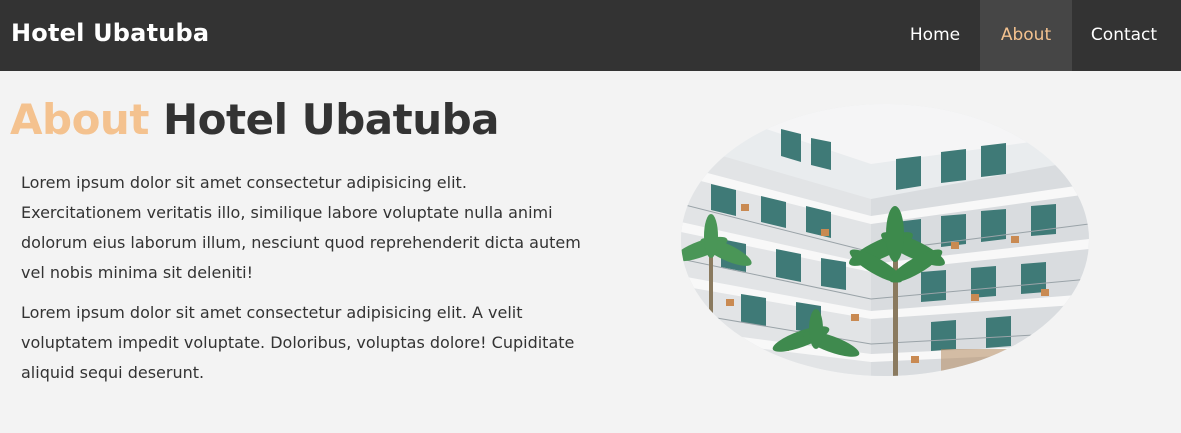  I want to click on nav-link-contact: Contact, so click(1124, 35).